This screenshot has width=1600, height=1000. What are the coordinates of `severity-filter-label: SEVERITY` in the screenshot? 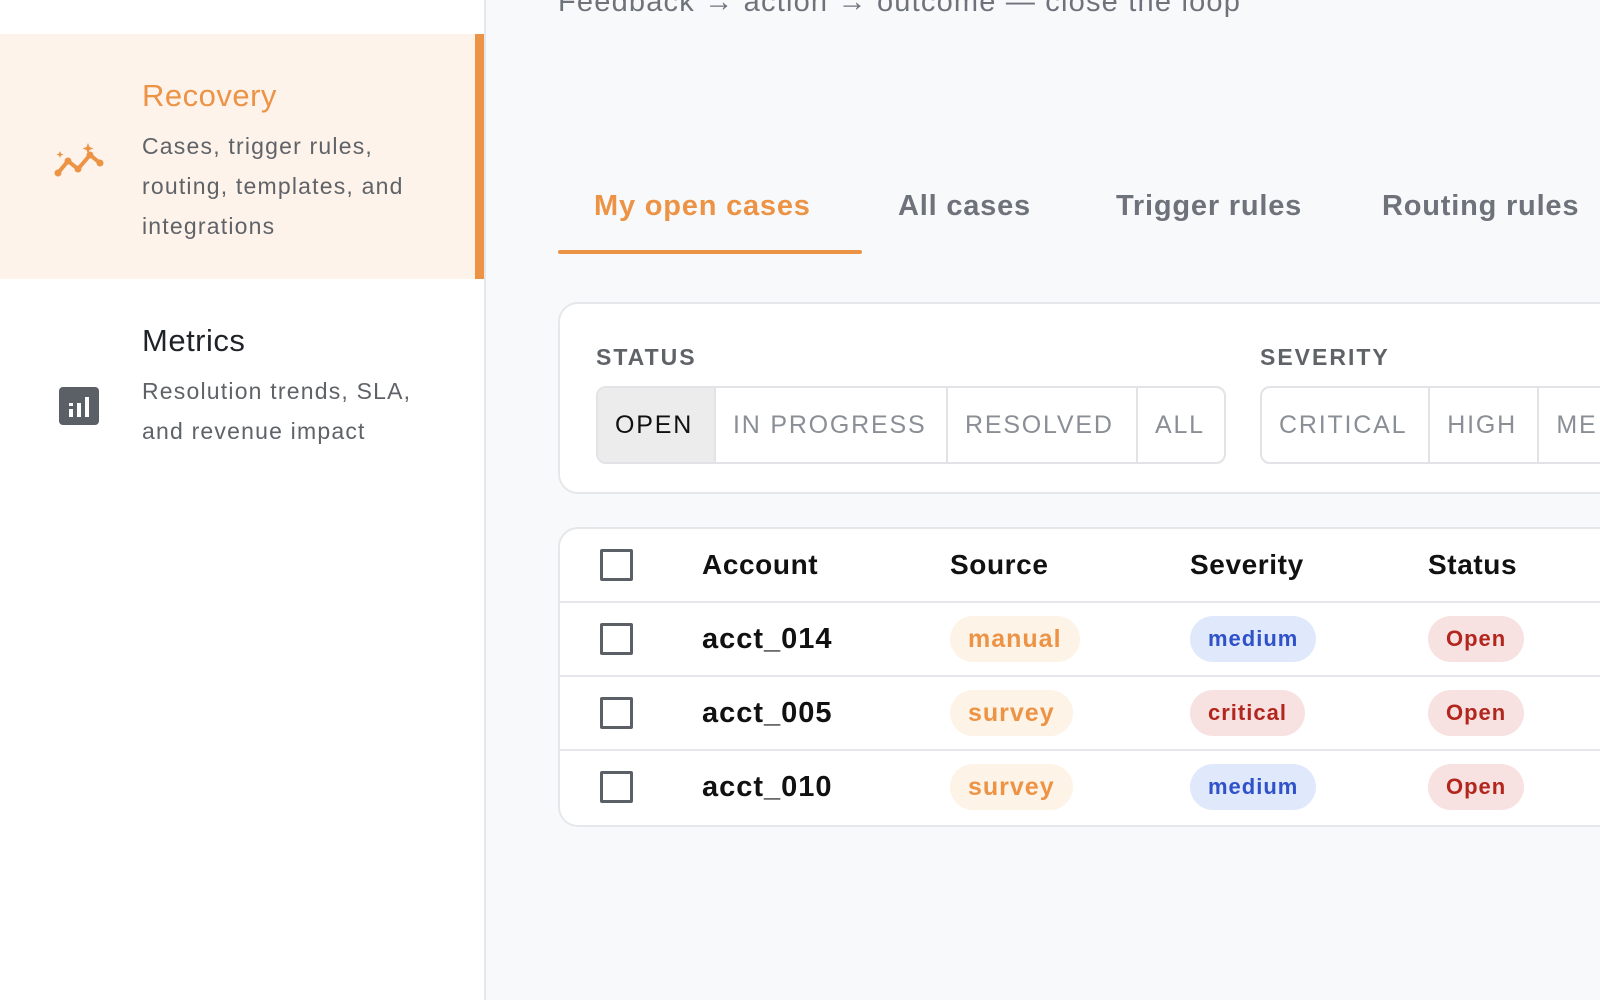 It's located at (1325, 357).